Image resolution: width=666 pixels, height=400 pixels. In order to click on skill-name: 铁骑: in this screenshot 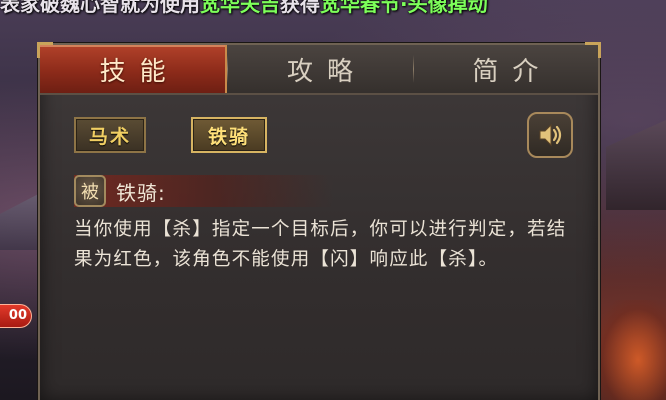, I will do `click(141, 192)`.